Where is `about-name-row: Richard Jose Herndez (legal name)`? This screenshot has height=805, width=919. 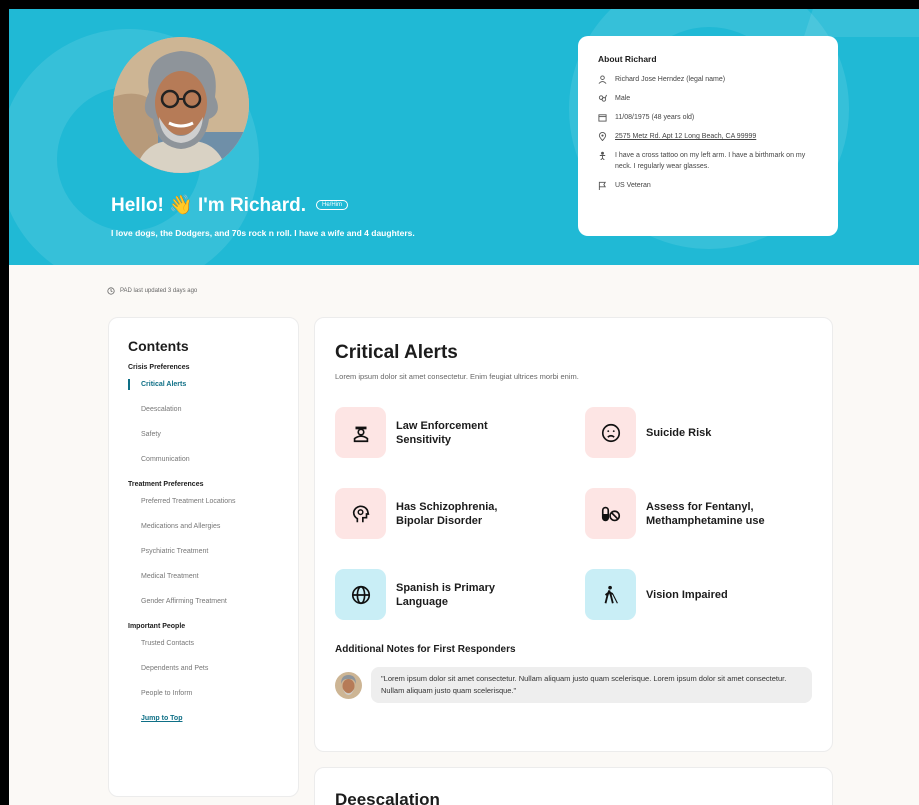 about-name-row: Richard Jose Herndez (legal name) is located at coordinates (708, 79).